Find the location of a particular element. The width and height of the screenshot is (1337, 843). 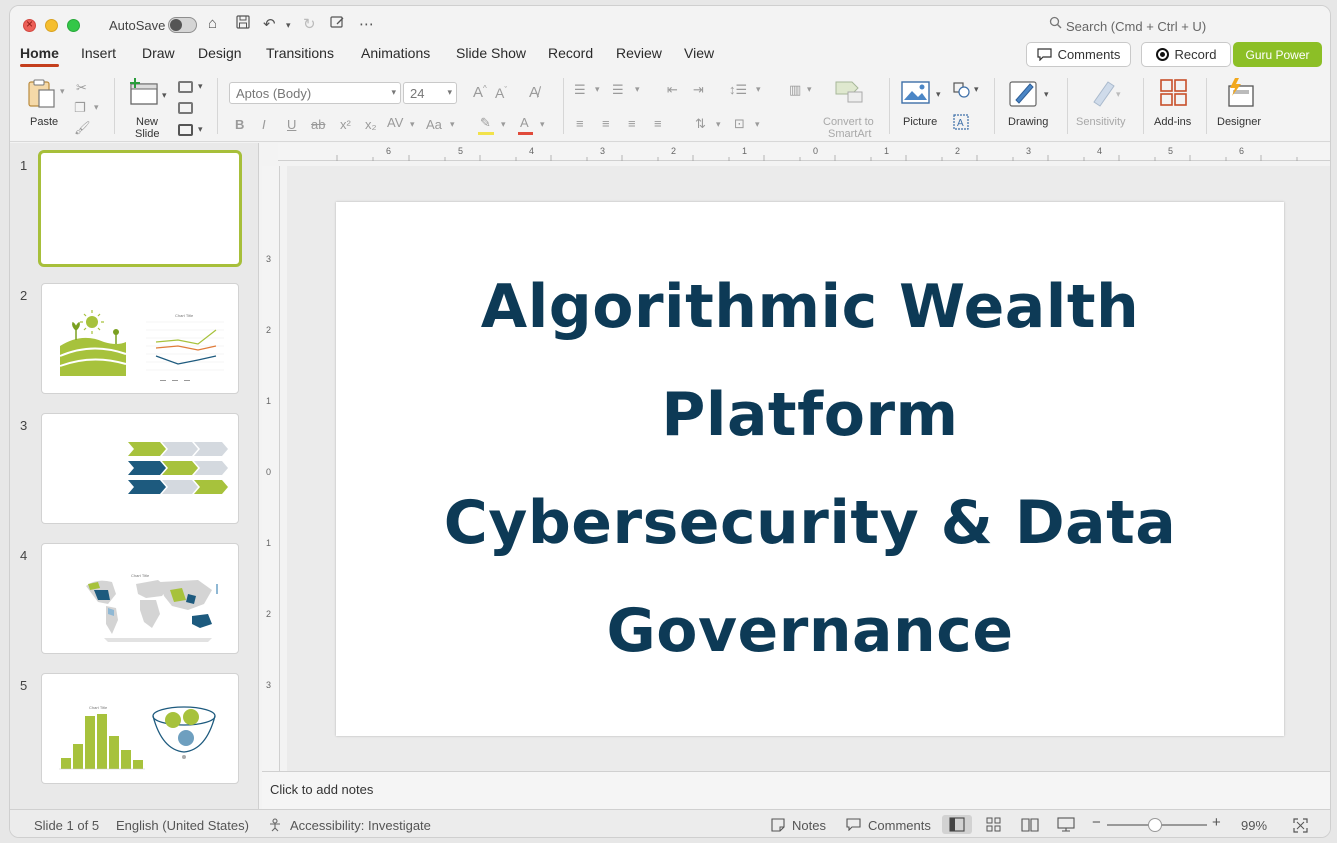

autosave-toggle is located at coordinates (182, 25).